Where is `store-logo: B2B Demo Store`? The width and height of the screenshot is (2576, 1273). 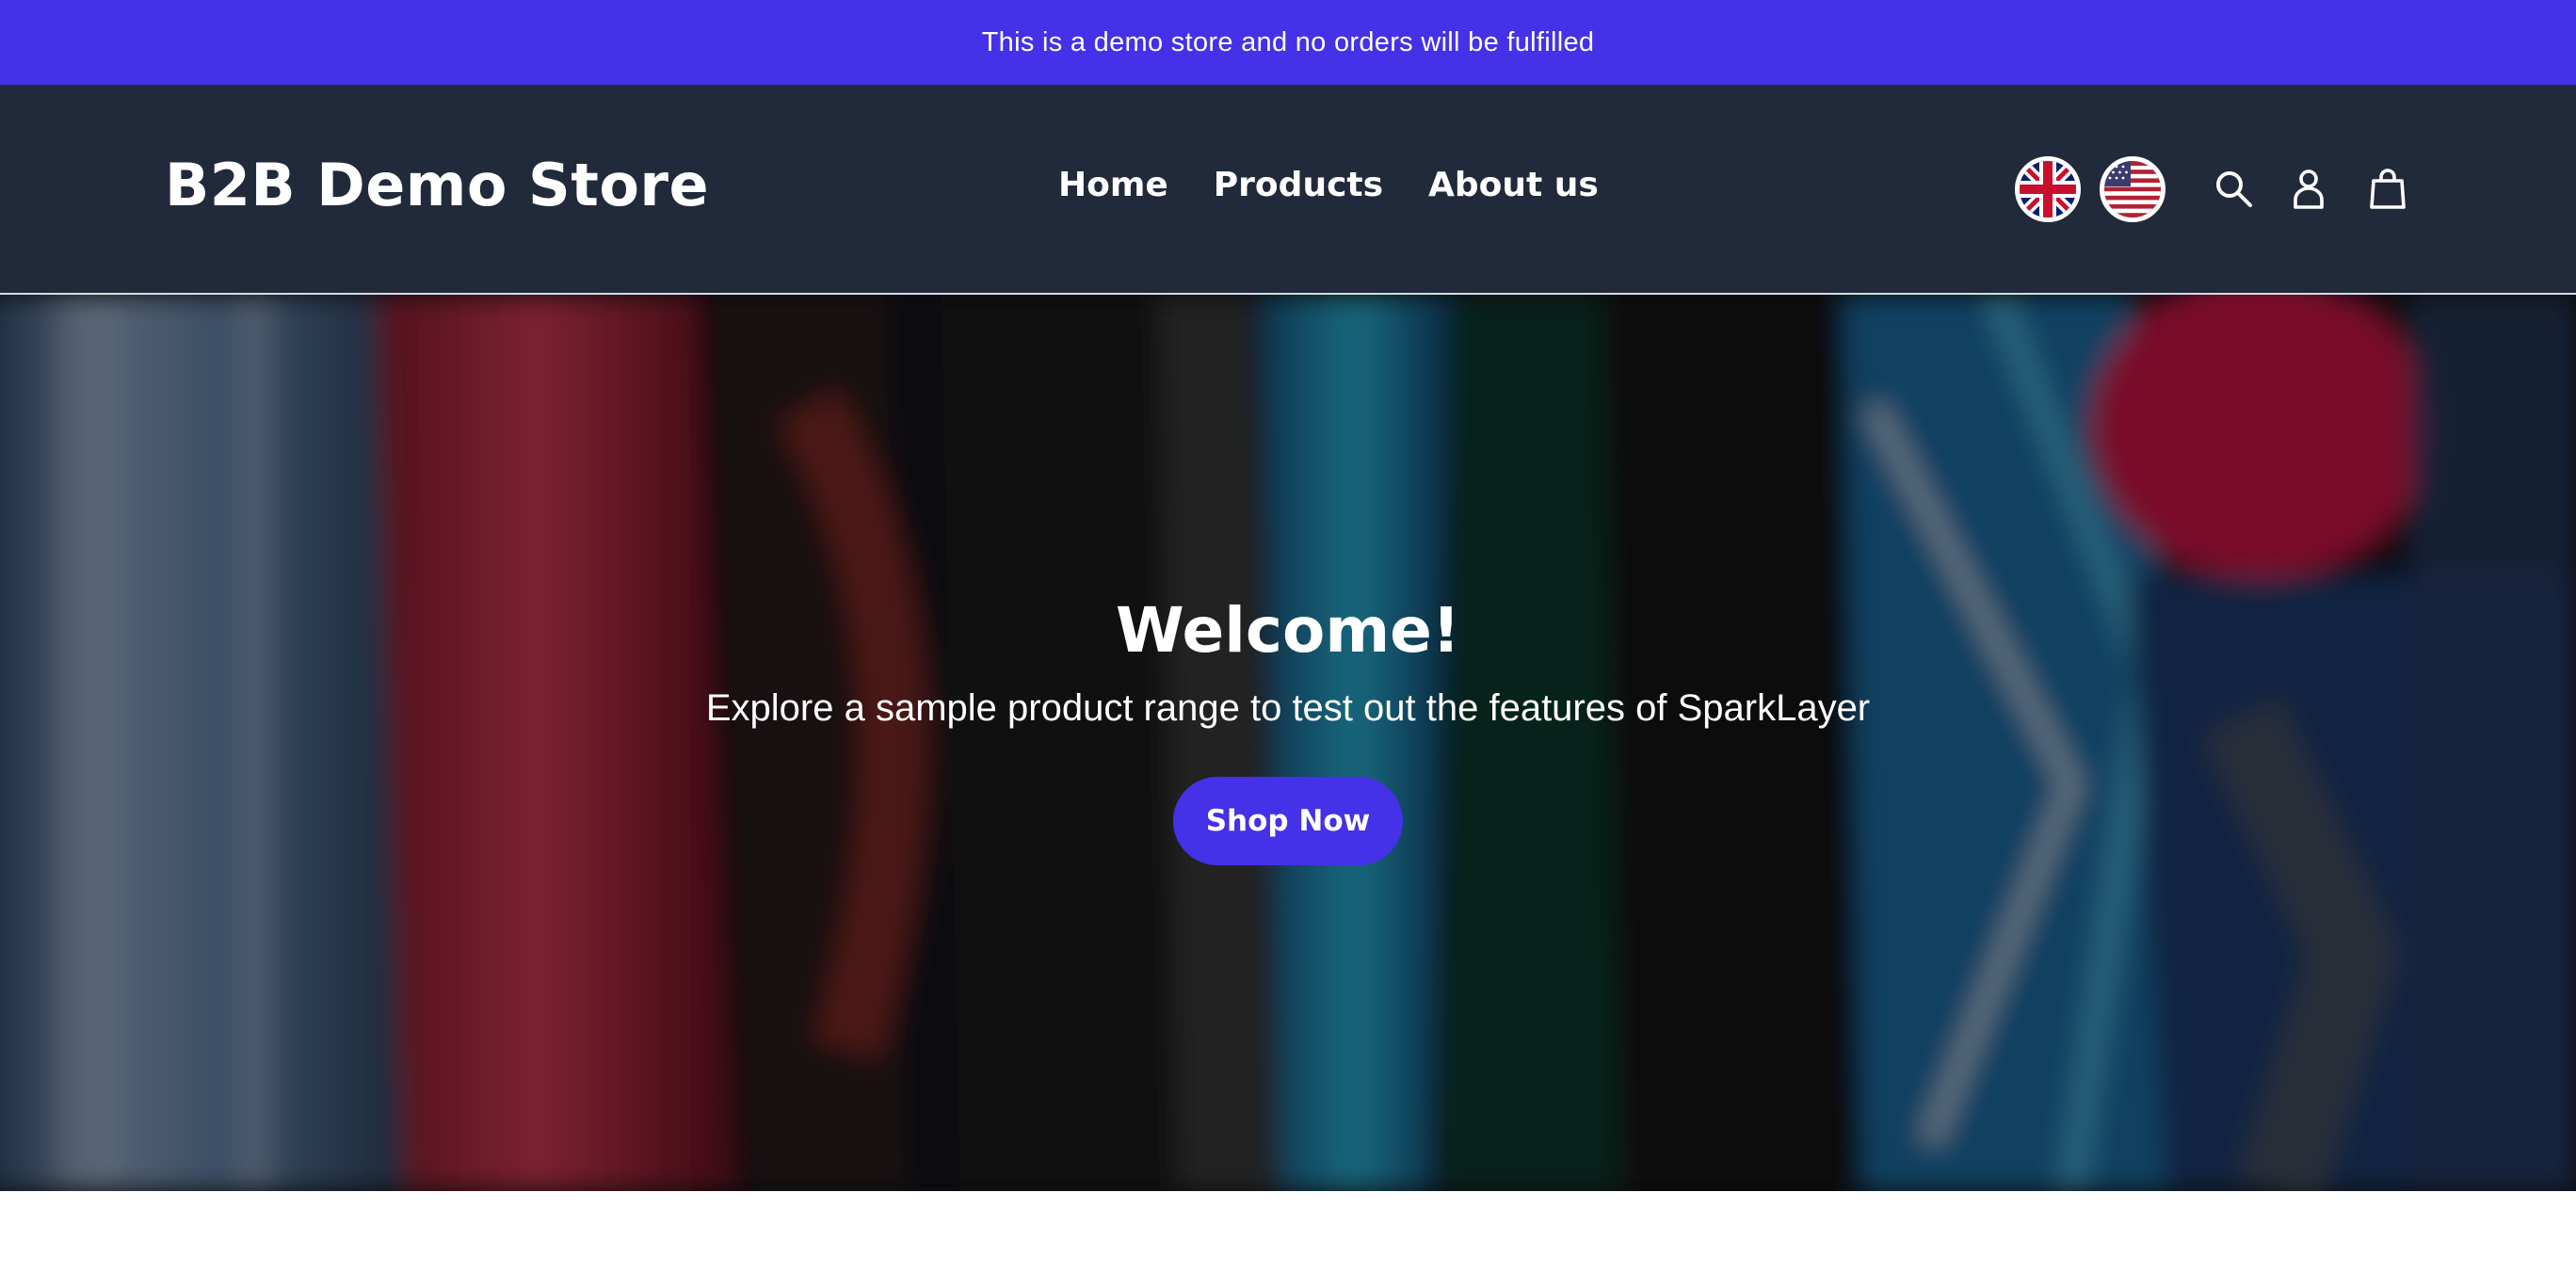
store-logo: B2B Demo Store is located at coordinates (437, 185).